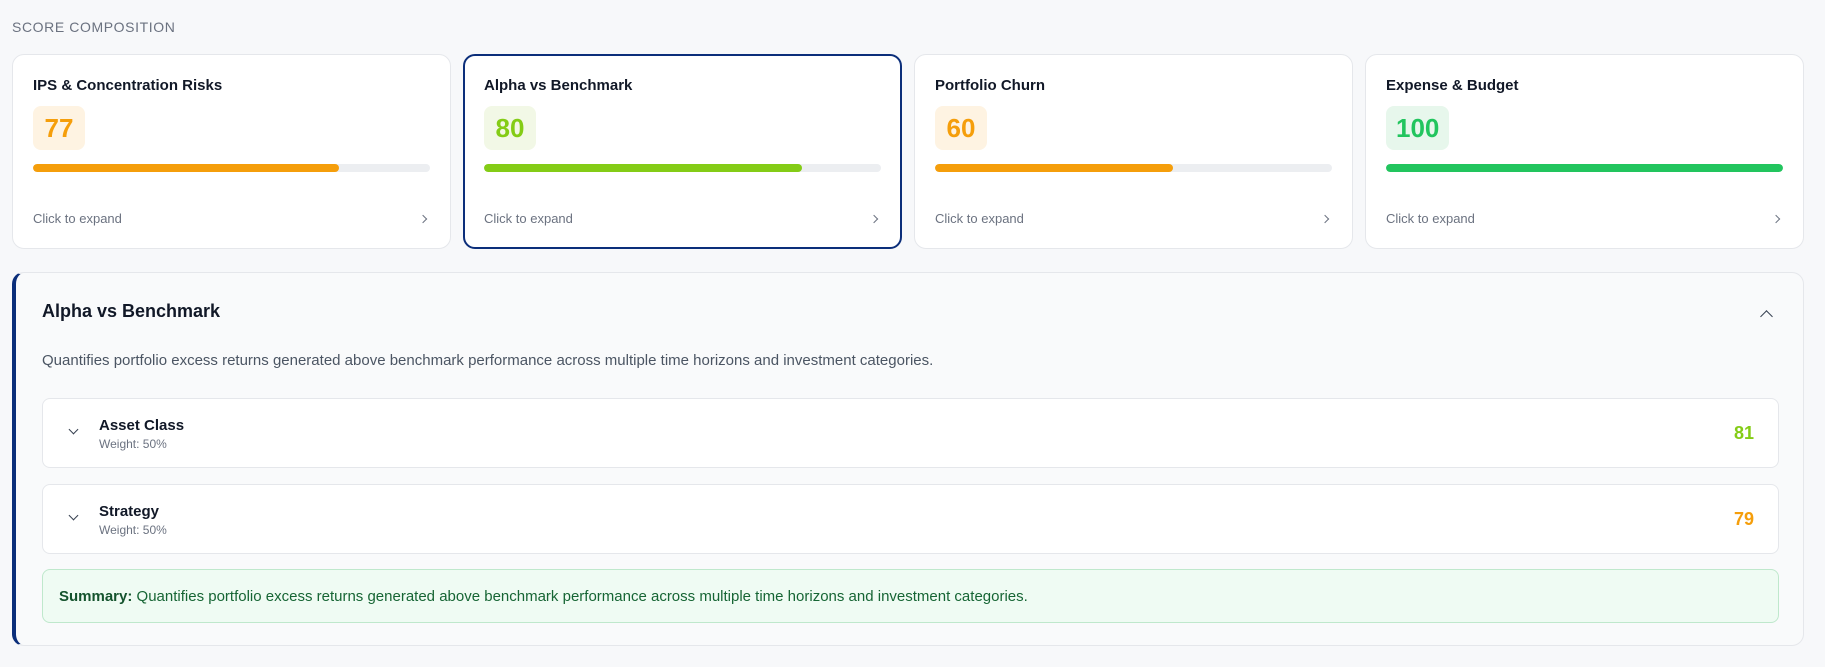 The height and width of the screenshot is (667, 1825). Describe the element at coordinates (558, 85) in the screenshot. I see `card-title: Alpha vs Benchmark` at that location.